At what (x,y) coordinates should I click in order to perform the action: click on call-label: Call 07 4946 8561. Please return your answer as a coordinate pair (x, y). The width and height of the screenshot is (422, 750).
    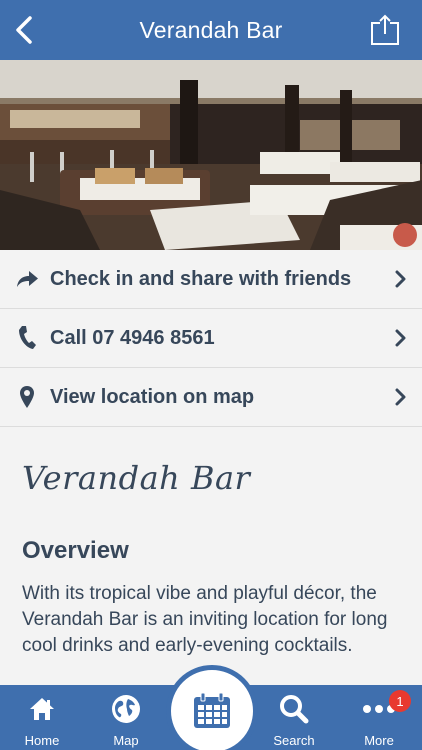
    Looking at the image, I should click on (132, 337).